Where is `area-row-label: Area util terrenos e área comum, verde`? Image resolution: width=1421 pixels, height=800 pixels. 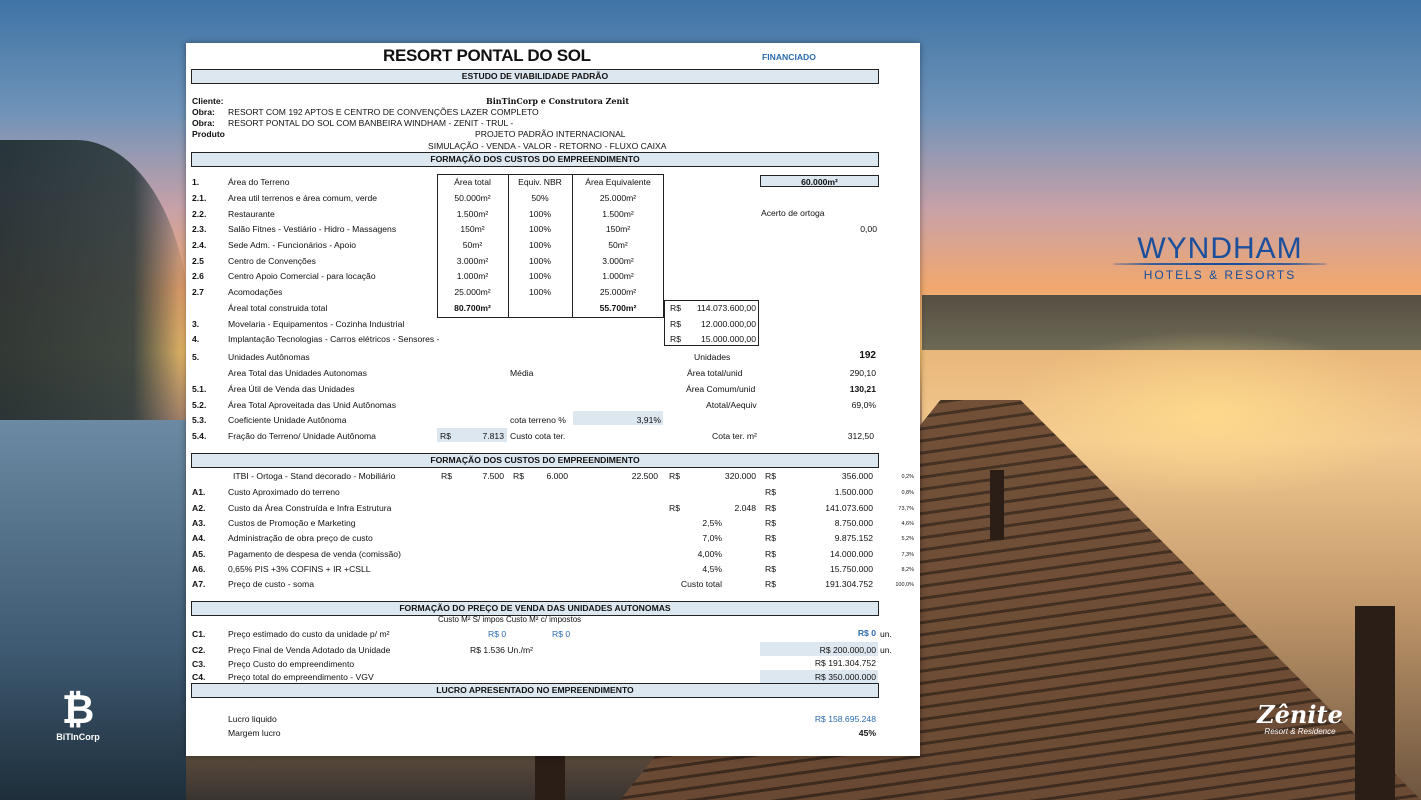
area-row-label: Area util terrenos e área comum, verde is located at coordinates (303, 198).